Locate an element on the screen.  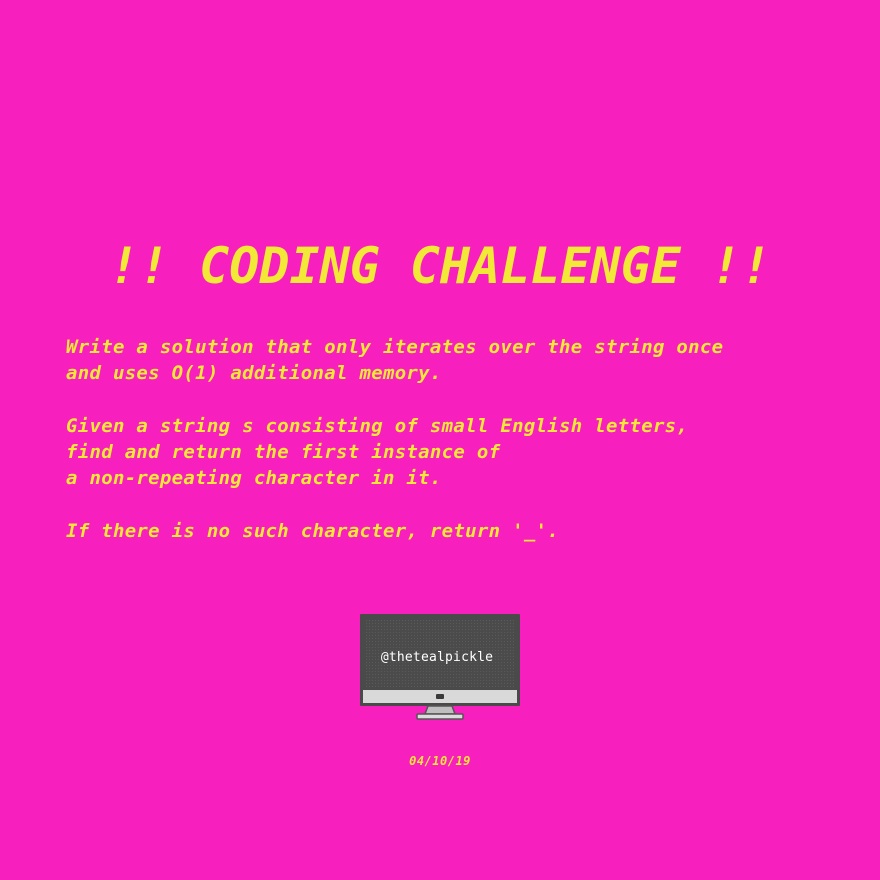
date-label: 04/10/19 is located at coordinates (440, 761).